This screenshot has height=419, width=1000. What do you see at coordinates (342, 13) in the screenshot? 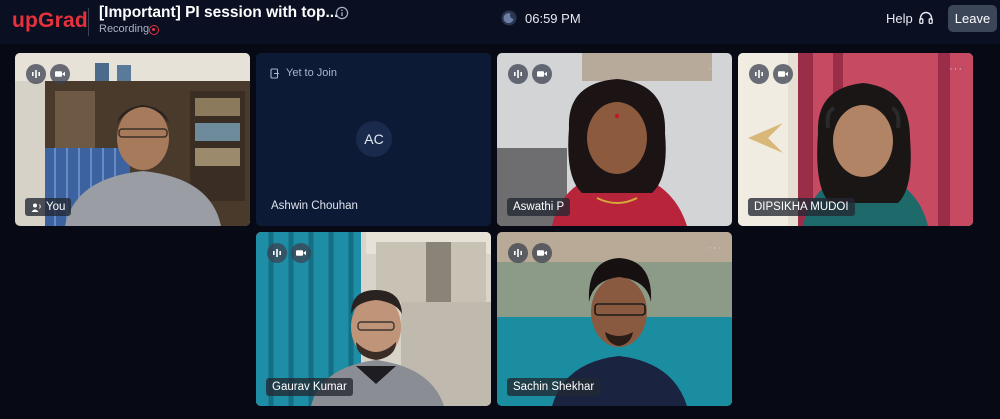
I see `info-icon` at bounding box center [342, 13].